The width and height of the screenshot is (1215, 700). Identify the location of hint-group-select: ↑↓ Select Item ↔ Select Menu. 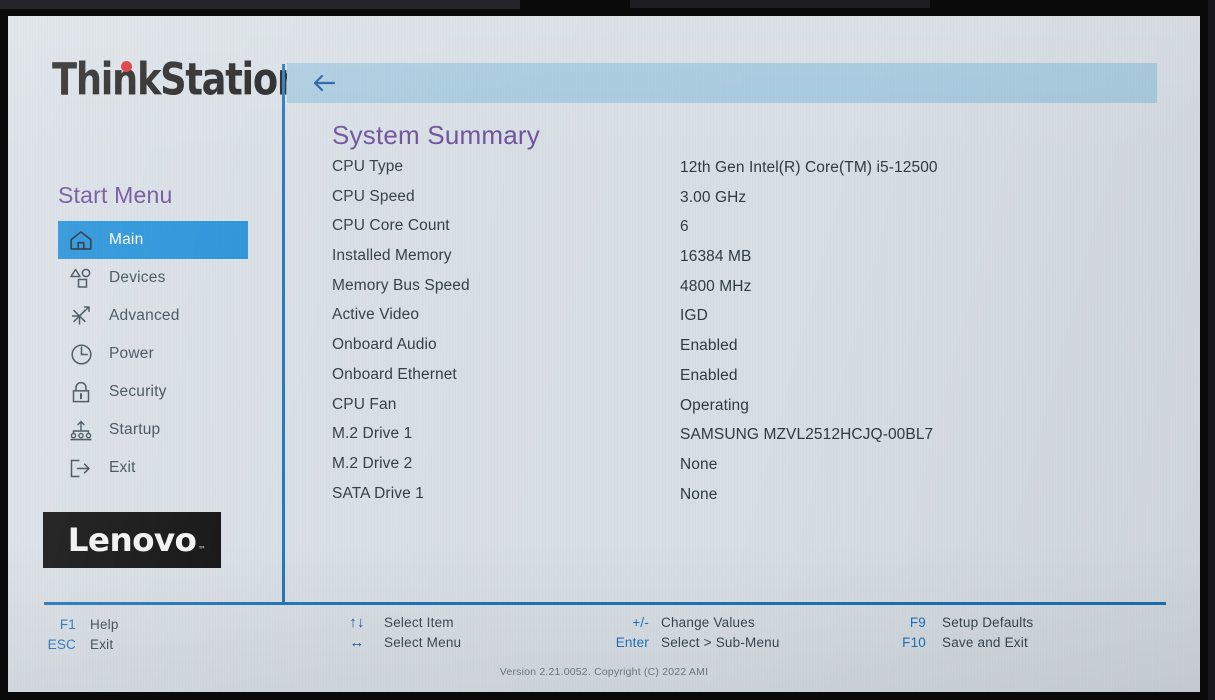
(402, 632).